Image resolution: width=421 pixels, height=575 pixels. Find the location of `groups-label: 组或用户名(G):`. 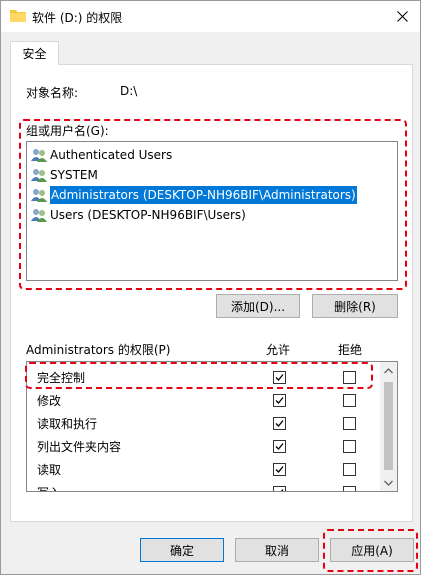

groups-label: 组或用户名(G): is located at coordinates (67, 131).